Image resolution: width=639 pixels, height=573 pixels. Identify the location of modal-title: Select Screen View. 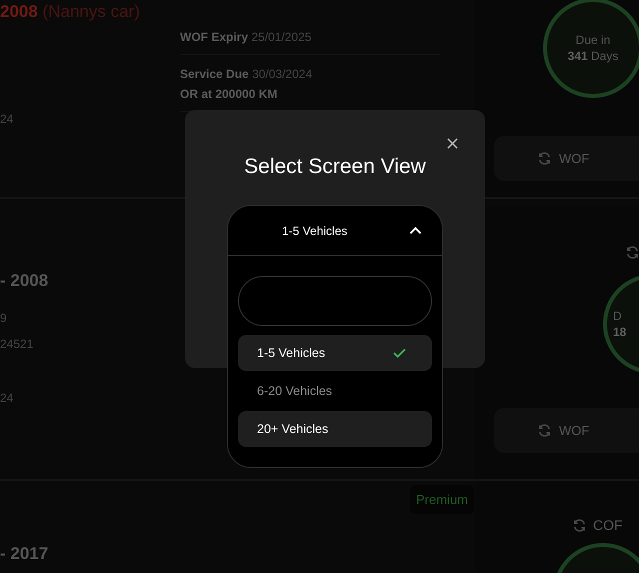
(335, 167).